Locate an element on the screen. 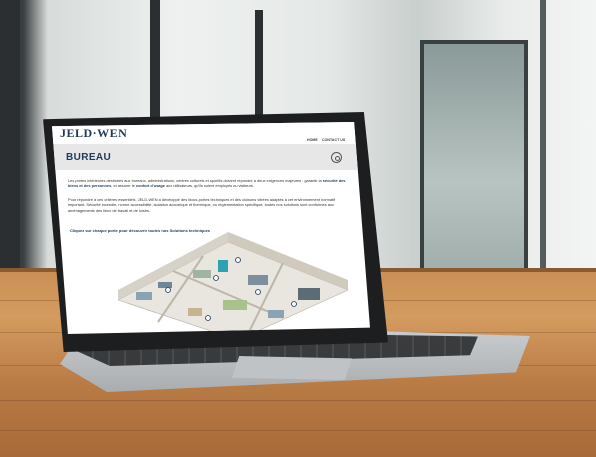  brand-logo: JELD·WEN is located at coordinates (93, 133).